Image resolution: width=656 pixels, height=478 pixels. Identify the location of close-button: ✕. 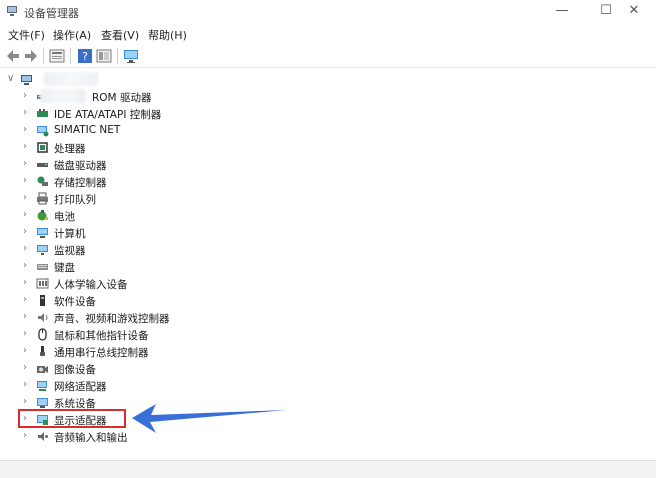
(634, 12).